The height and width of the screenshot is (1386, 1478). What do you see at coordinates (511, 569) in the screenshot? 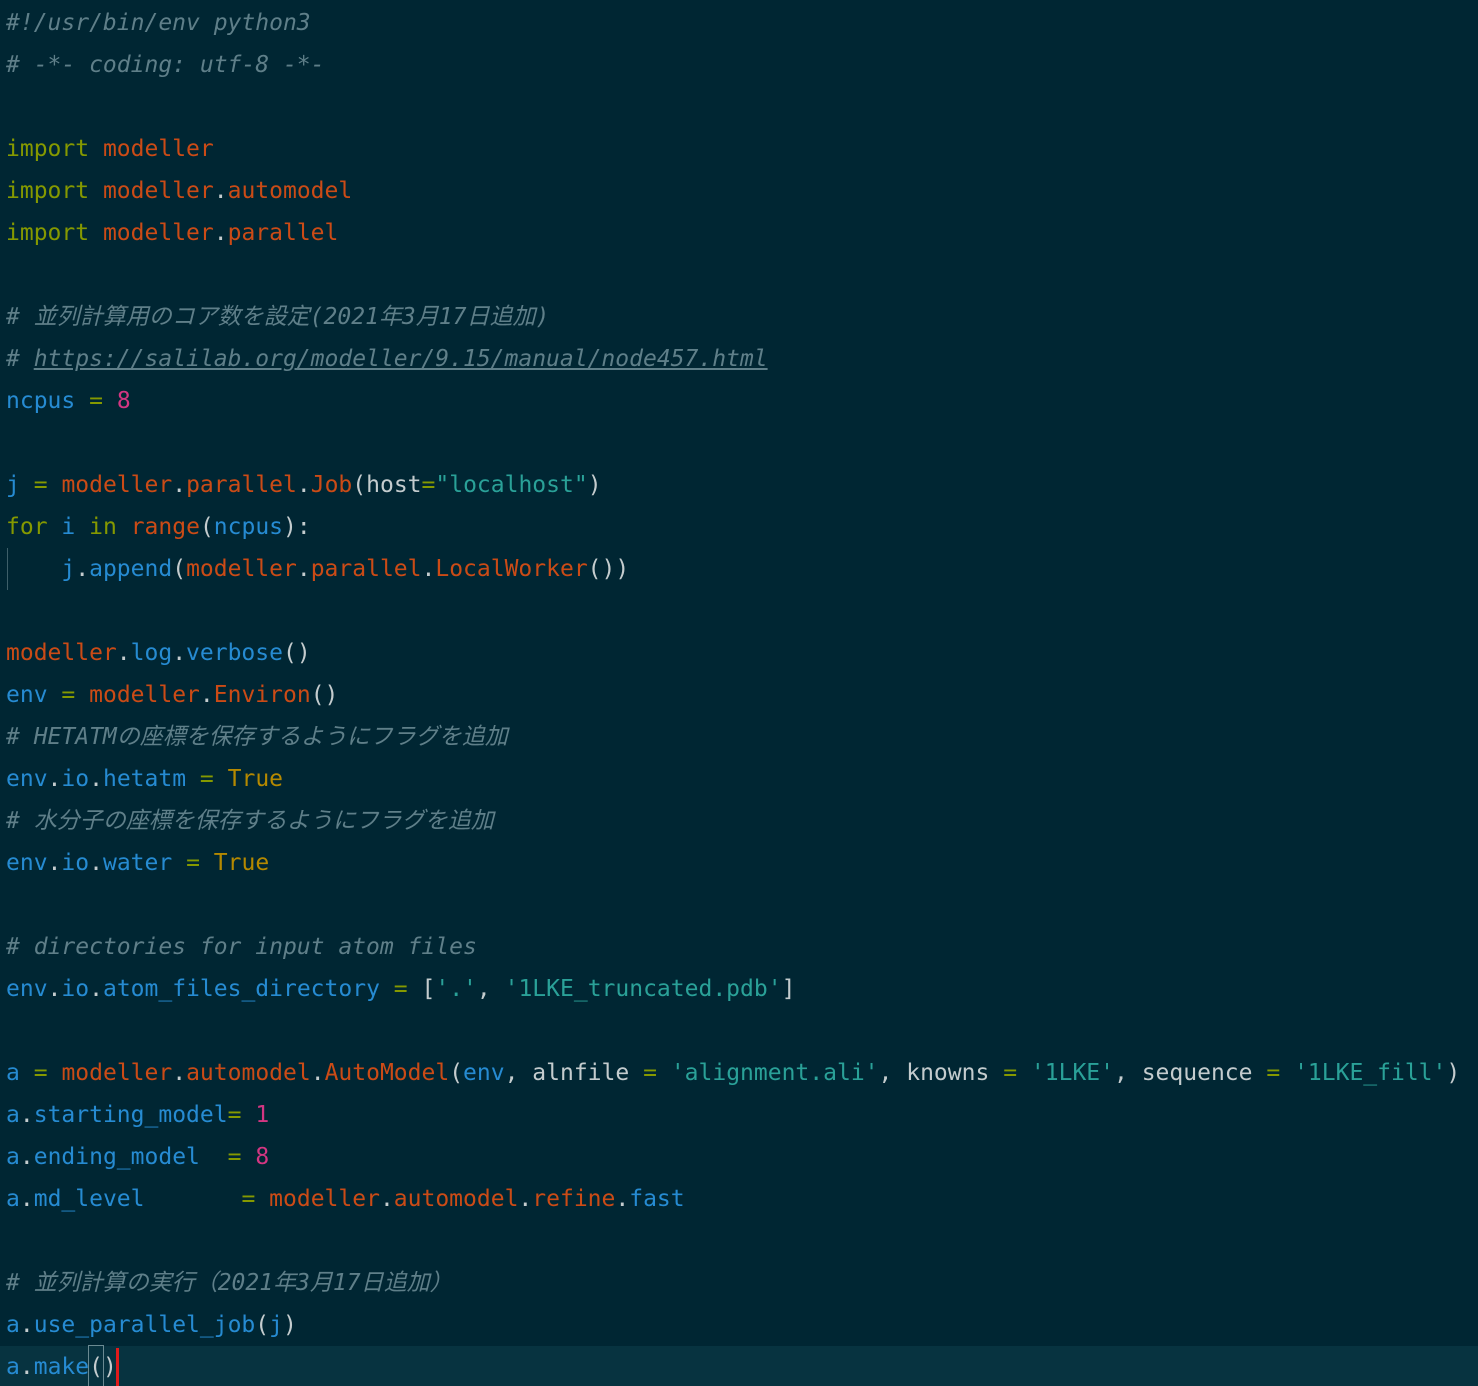
I see `class-name: LocalWorker` at bounding box center [511, 569].